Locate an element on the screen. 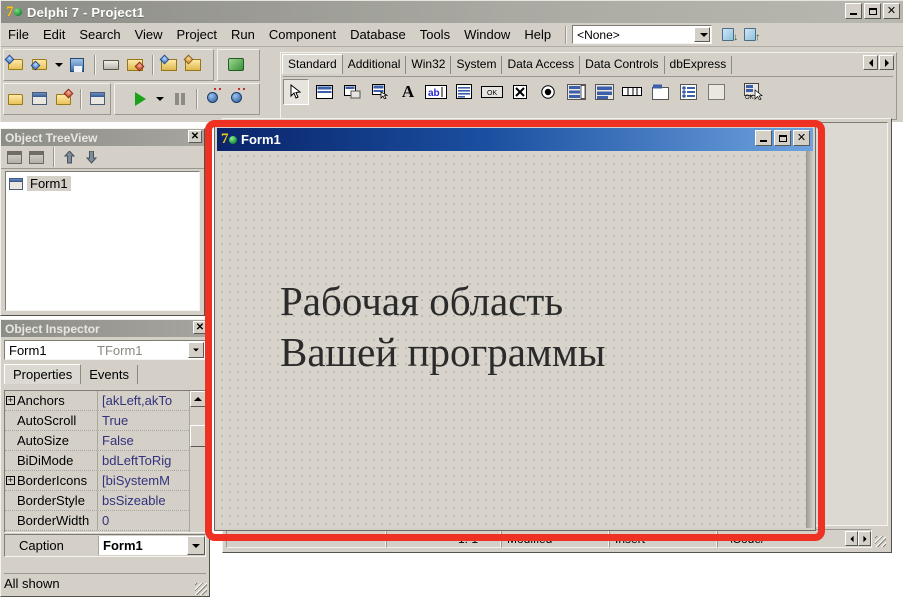 This screenshot has height=611, width=903. menu-item-search: Search is located at coordinates (99, 34).